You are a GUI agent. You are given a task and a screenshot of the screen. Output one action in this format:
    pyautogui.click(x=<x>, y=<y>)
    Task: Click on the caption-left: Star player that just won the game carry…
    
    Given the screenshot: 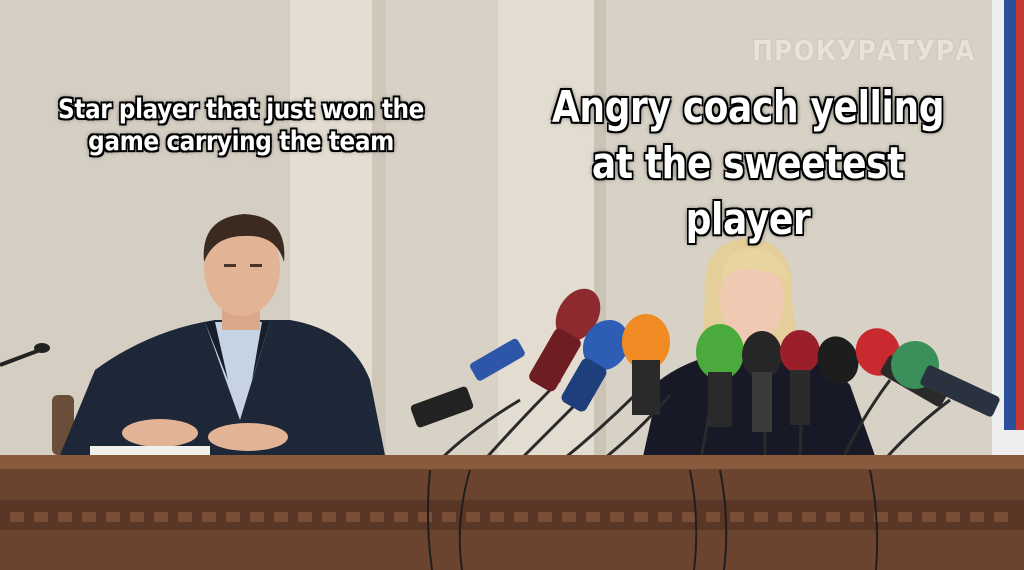 What is the action you would take?
    pyautogui.click(x=241, y=125)
    